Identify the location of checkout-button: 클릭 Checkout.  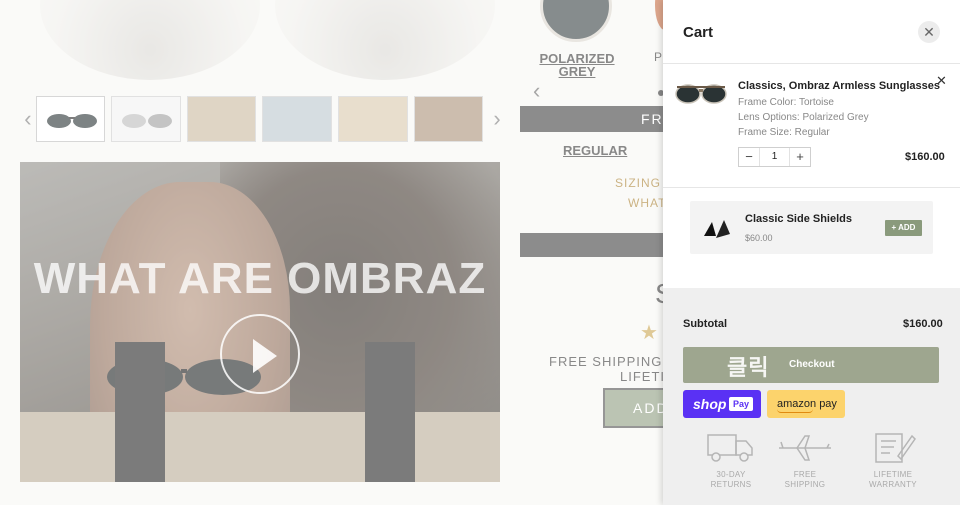
(811, 365).